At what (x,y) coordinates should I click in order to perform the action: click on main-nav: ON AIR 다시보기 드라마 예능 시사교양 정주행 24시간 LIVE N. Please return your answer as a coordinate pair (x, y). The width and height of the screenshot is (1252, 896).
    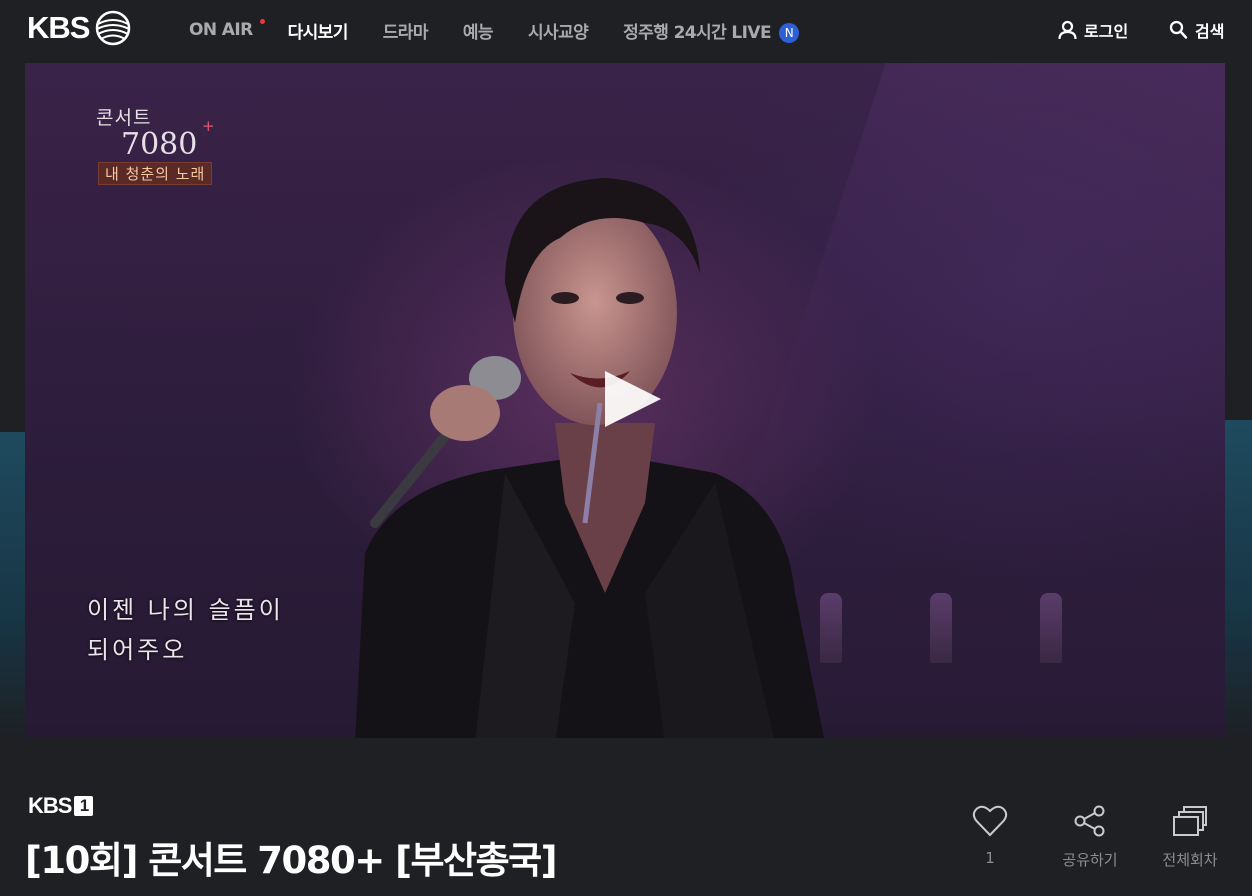
    Looking at the image, I should click on (511, 30).